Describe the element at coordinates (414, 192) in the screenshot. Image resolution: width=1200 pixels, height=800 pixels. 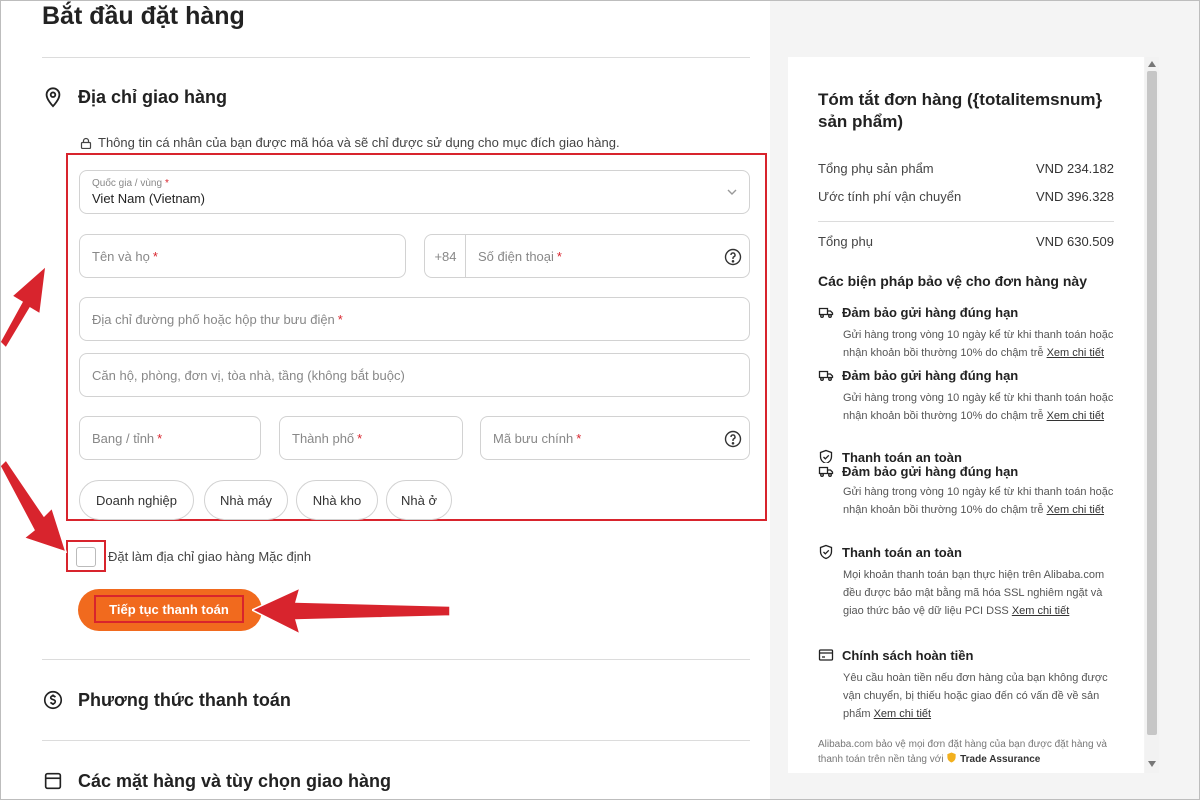
I see `country-select: Quốc gia / vùng * Viet Nam (Vietnam)` at that location.